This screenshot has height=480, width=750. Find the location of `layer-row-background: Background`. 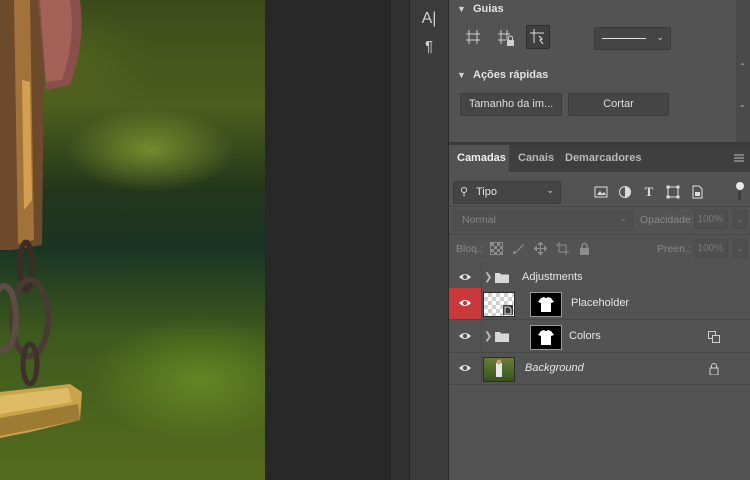

layer-row-background: Background is located at coordinates (599, 369).